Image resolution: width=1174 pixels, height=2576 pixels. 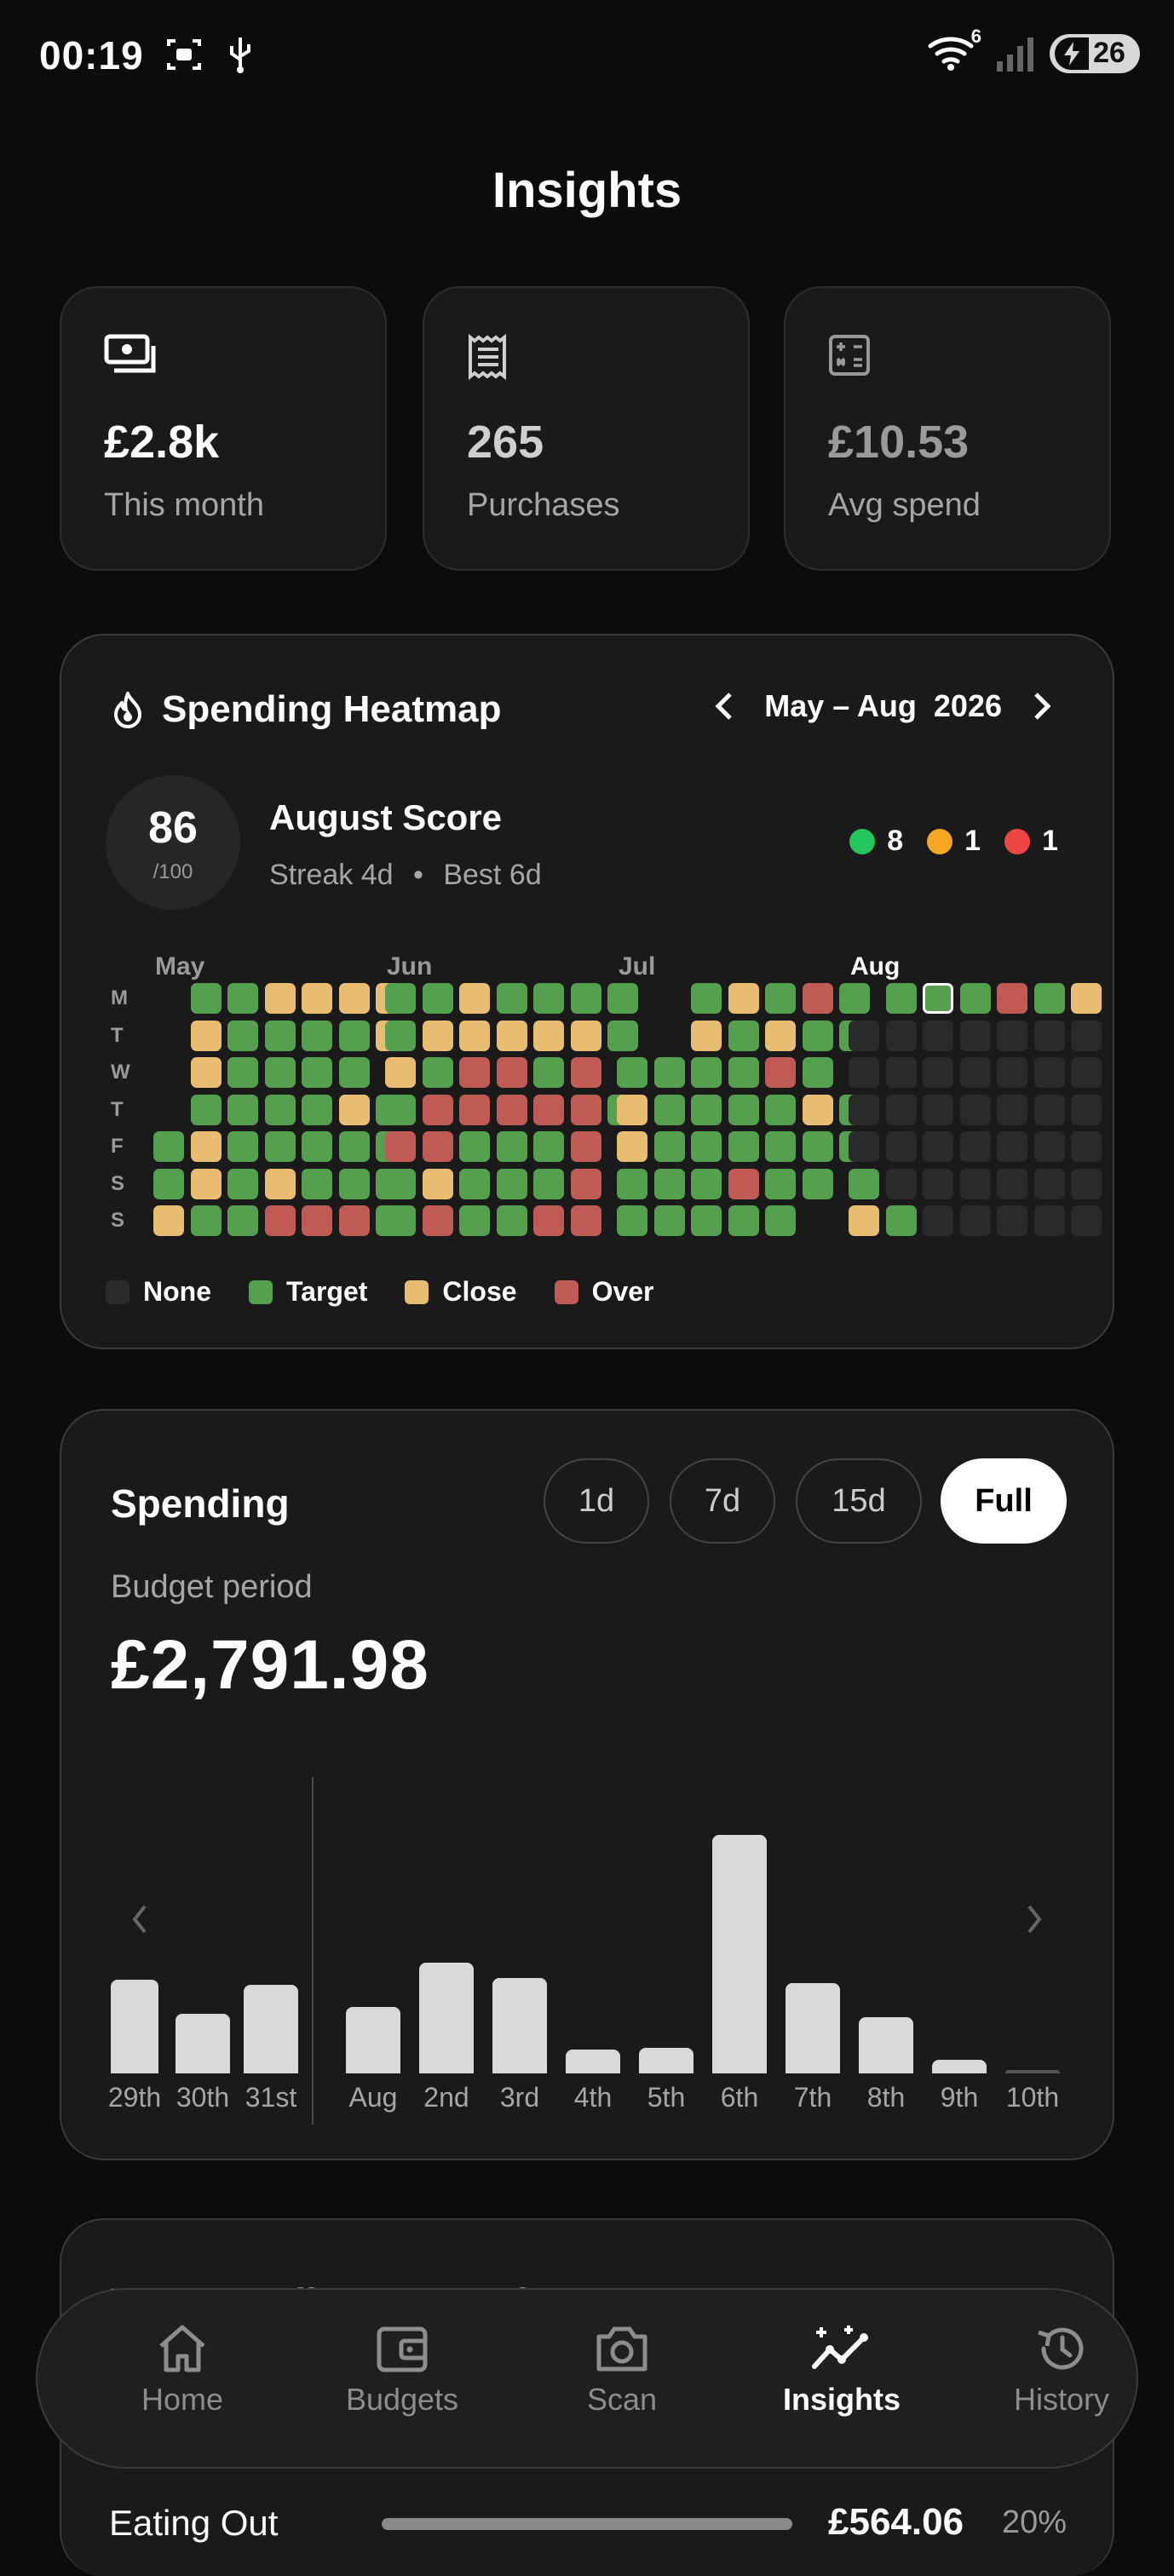 What do you see at coordinates (182, 2366) in the screenshot?
I see `nav-home: Home` at bounding box center [182, 2366].